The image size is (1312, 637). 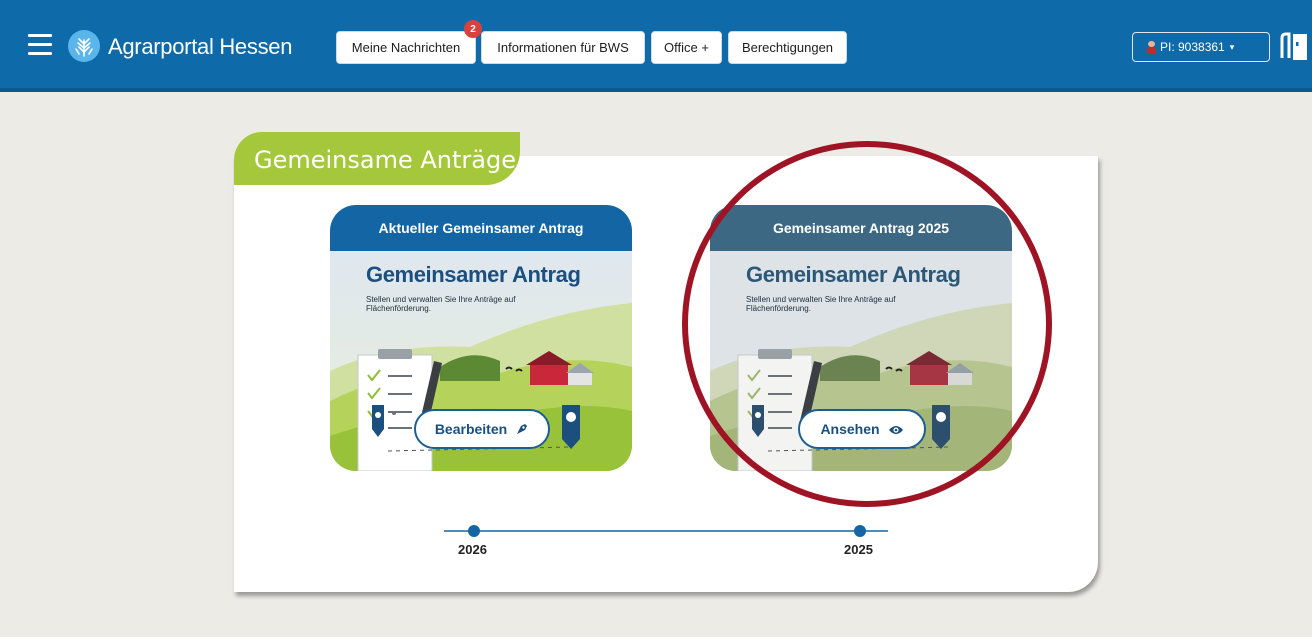 What do you see at coordinates (474, 531) in the screenshot?
I see `timeline-dot-2026` at bounding box center [474, 531].